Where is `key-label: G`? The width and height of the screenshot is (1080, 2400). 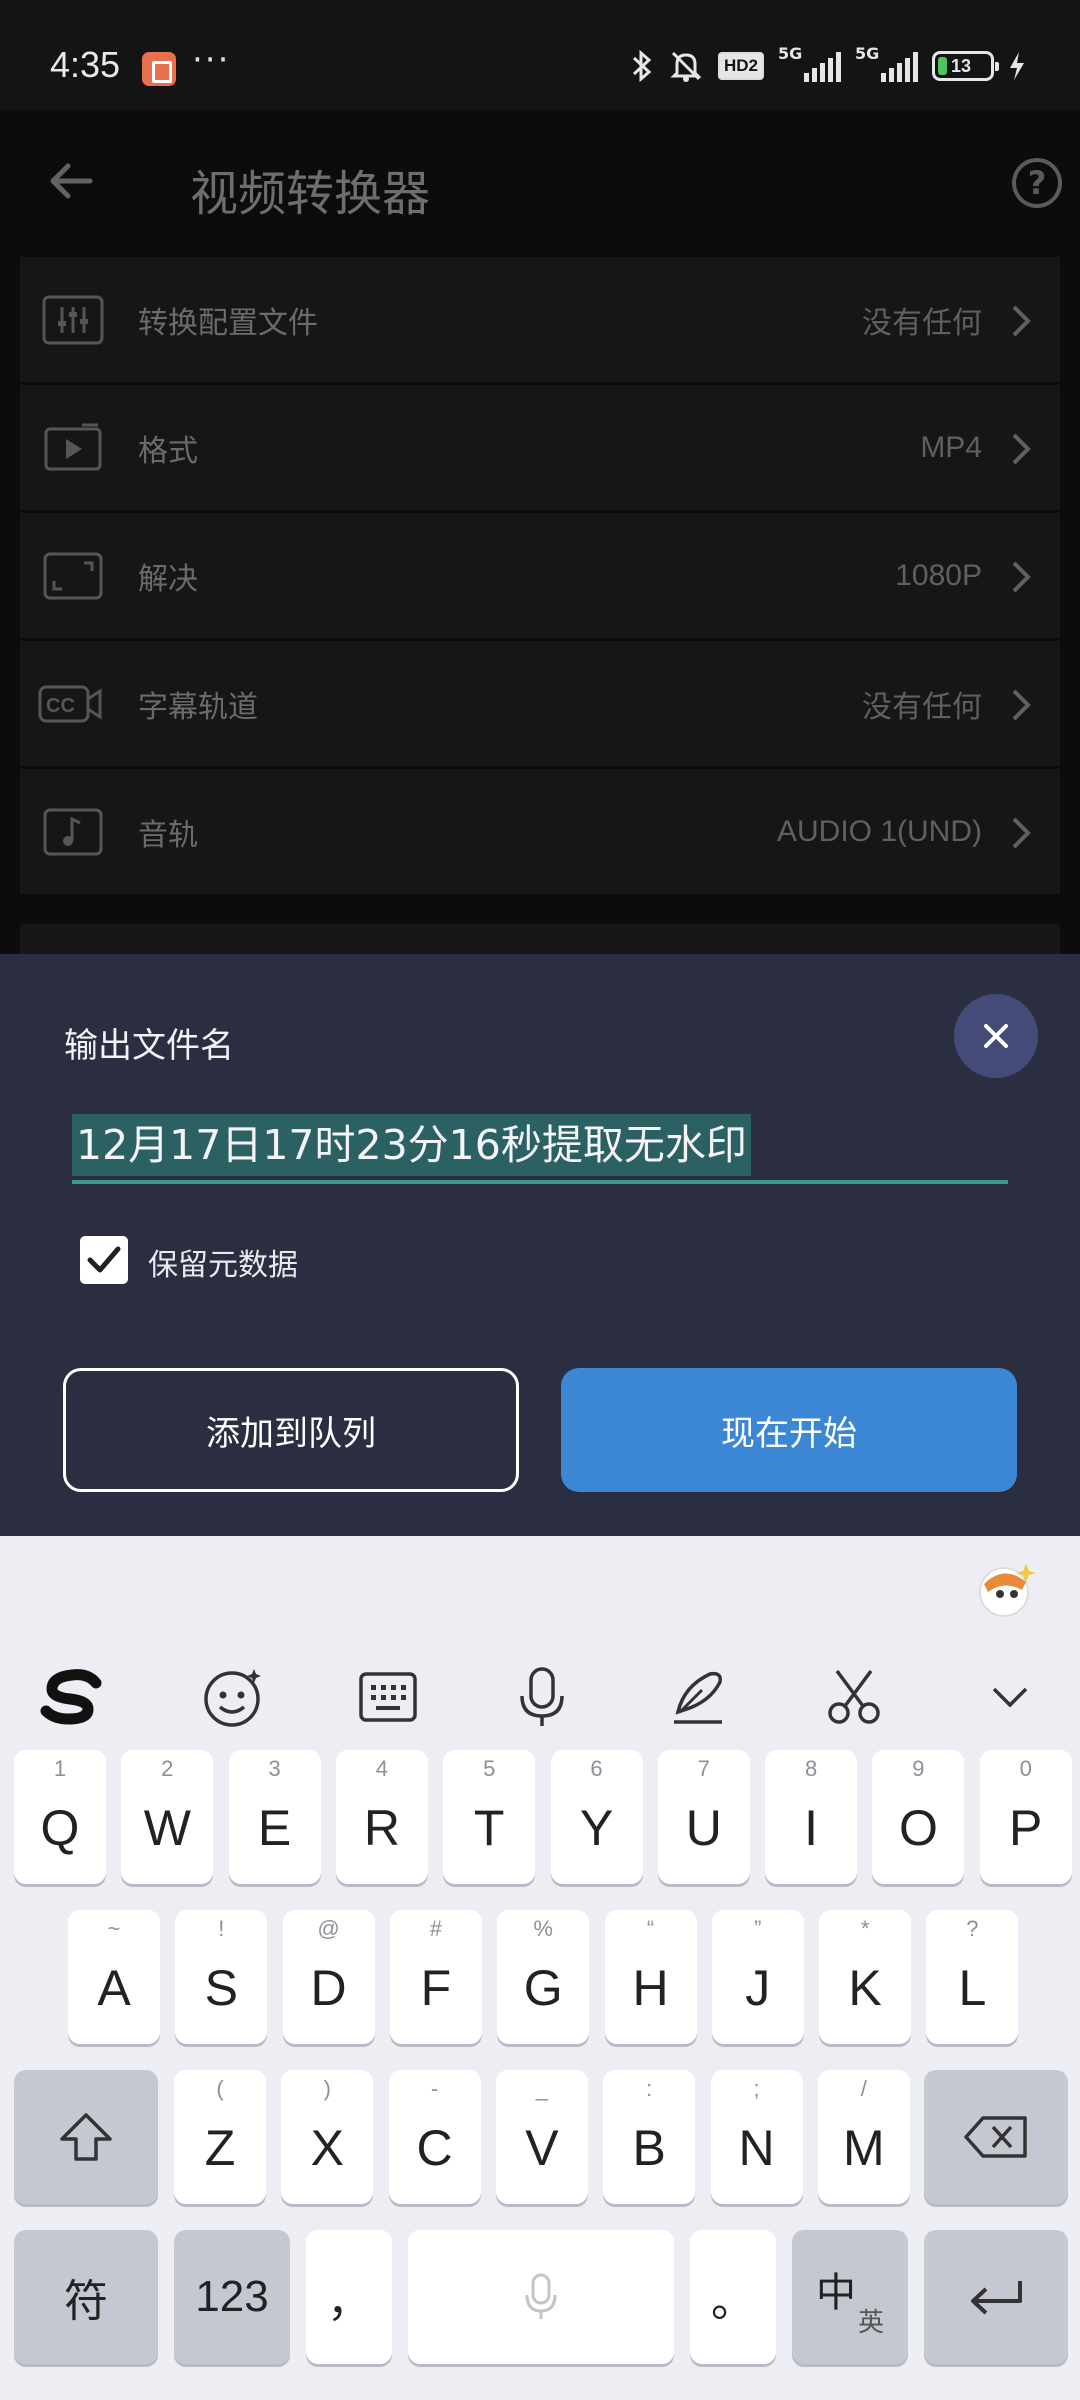 key-label: G is located at coordinates (543, 1988).